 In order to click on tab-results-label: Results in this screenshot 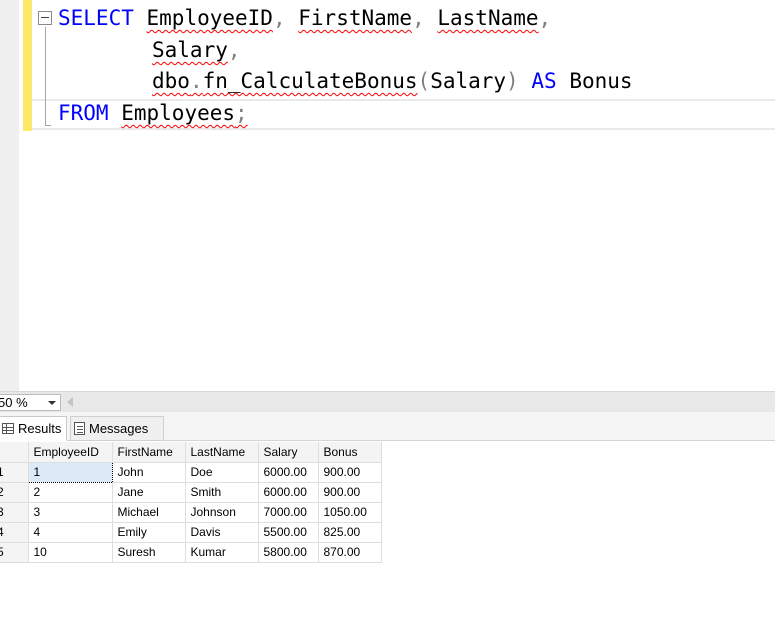, I will do `click(40, 428)`.